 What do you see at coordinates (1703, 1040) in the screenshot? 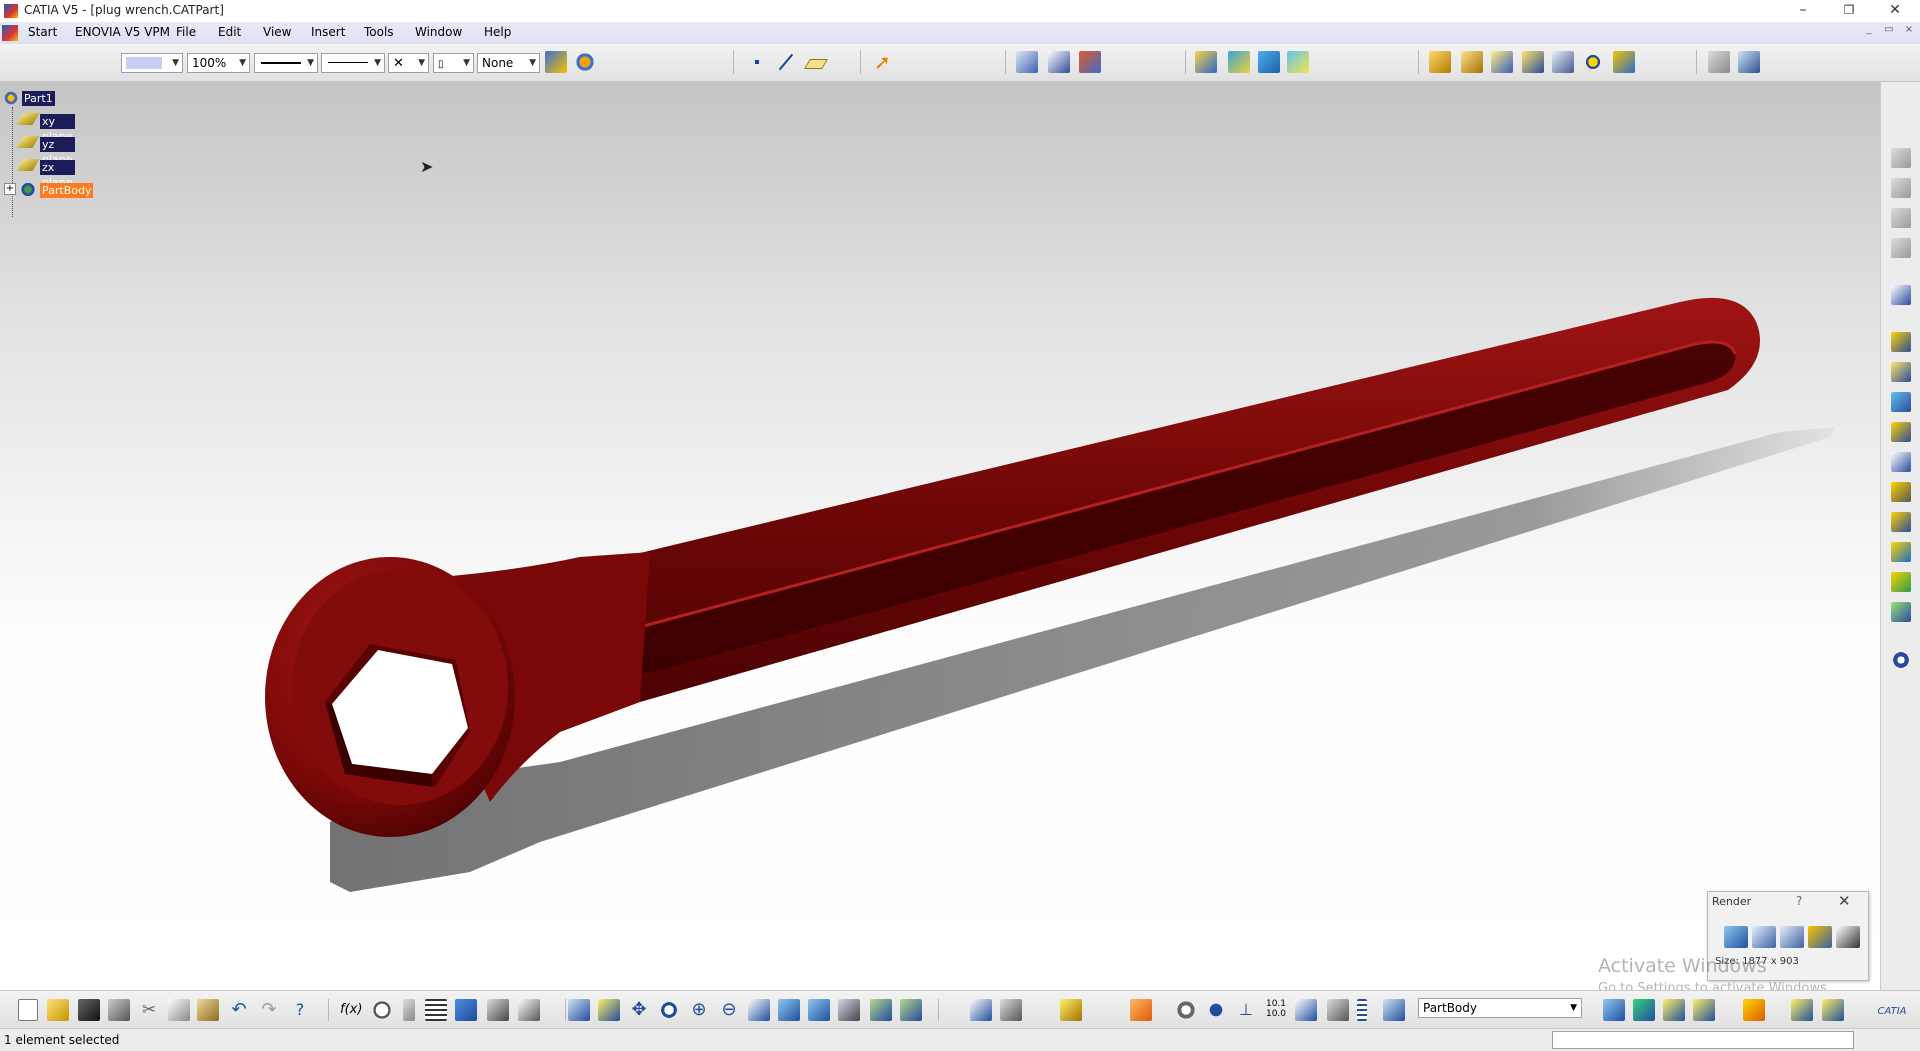
I see `command-input` at bounding box center [1703, 1040].